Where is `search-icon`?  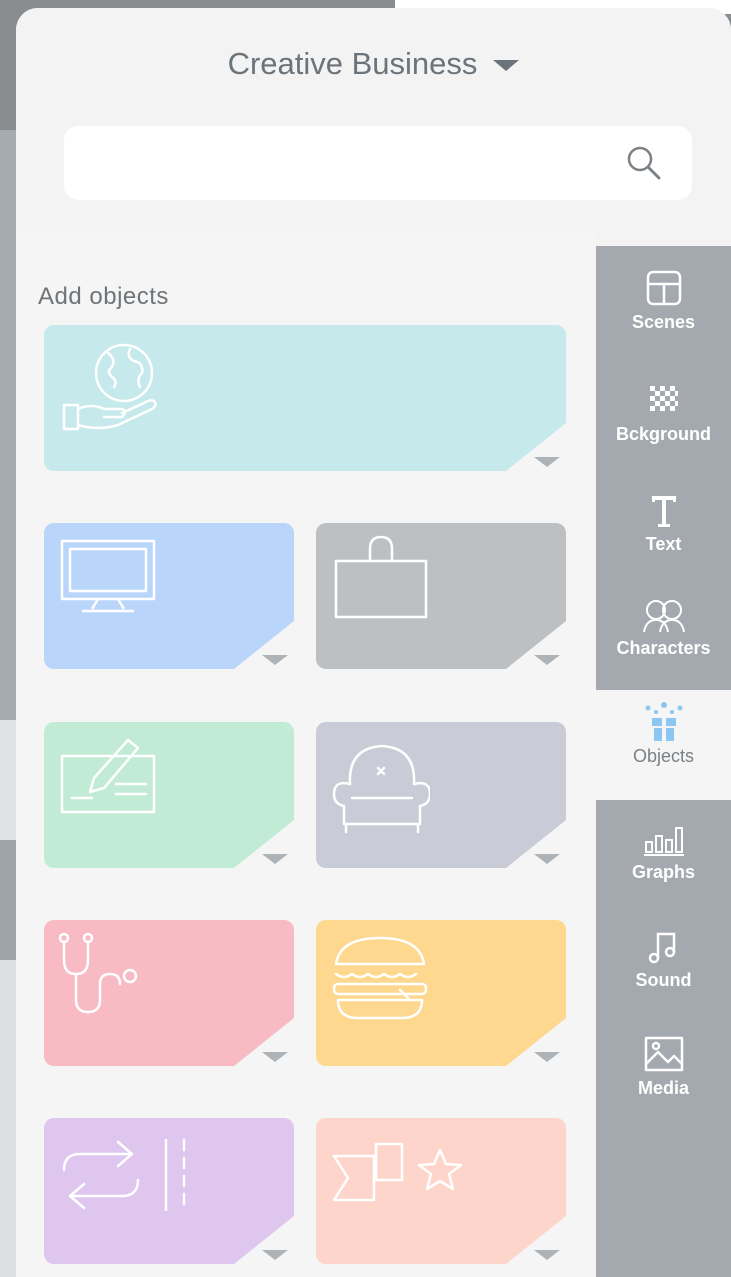 search-icon is located at coordinates (644, 163).